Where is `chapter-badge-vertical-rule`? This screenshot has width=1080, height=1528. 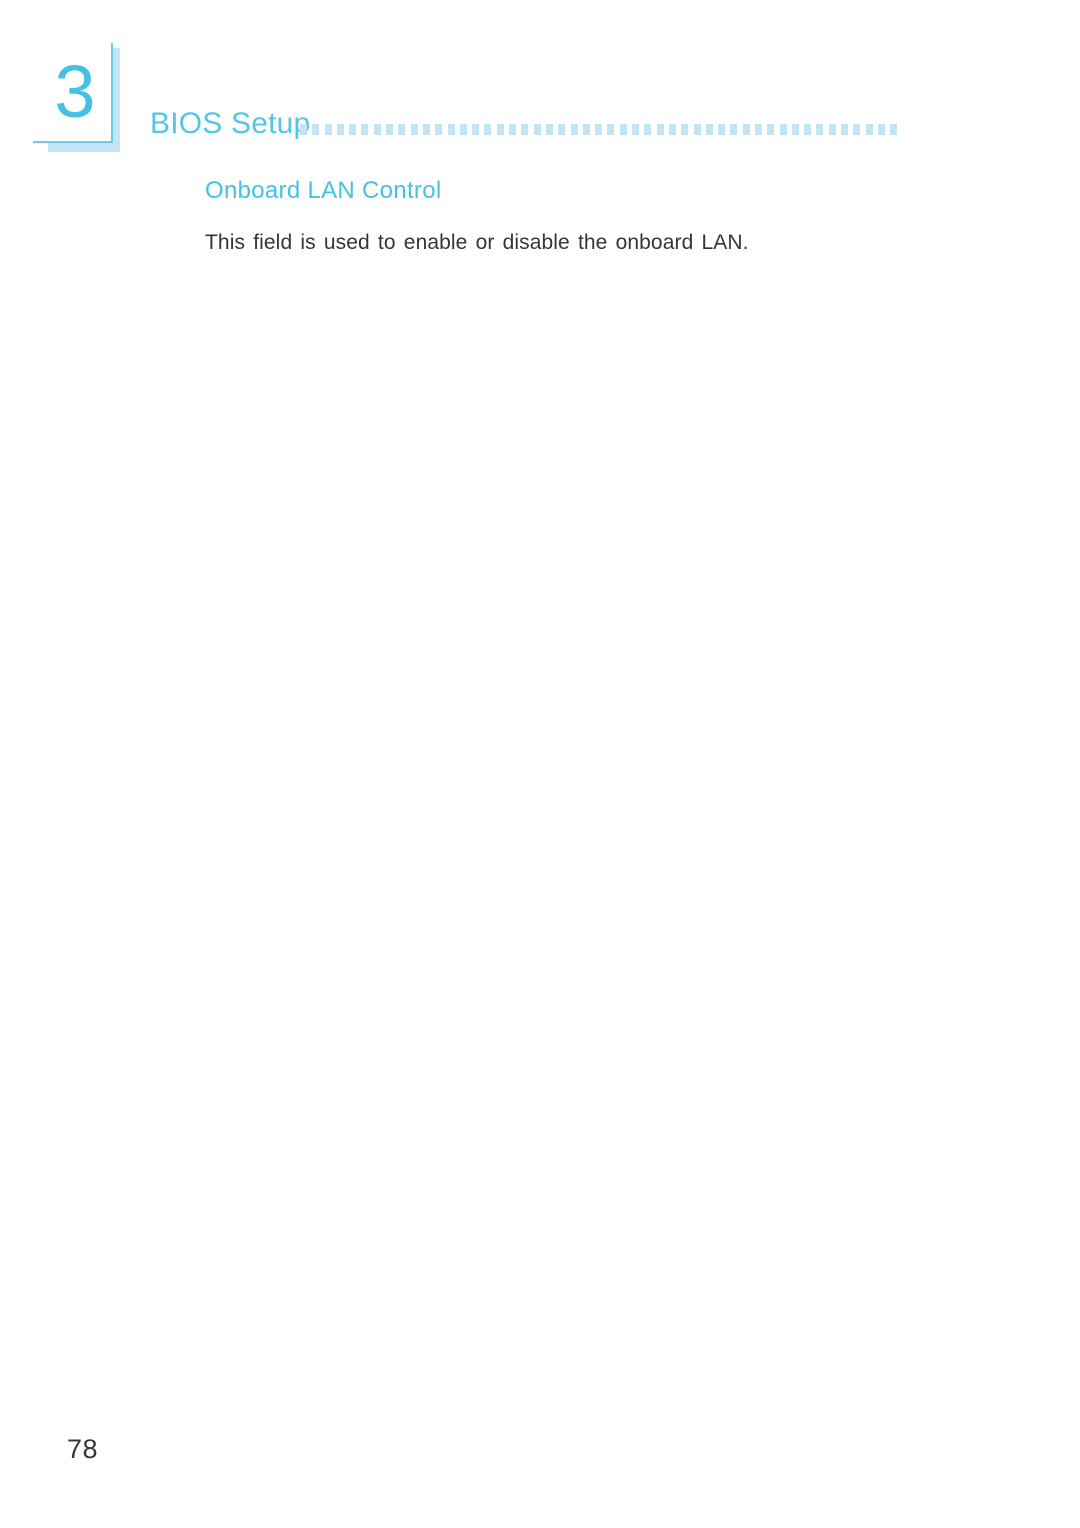 chapter-badge-vertical-rule is located at coordinates (112, 93).